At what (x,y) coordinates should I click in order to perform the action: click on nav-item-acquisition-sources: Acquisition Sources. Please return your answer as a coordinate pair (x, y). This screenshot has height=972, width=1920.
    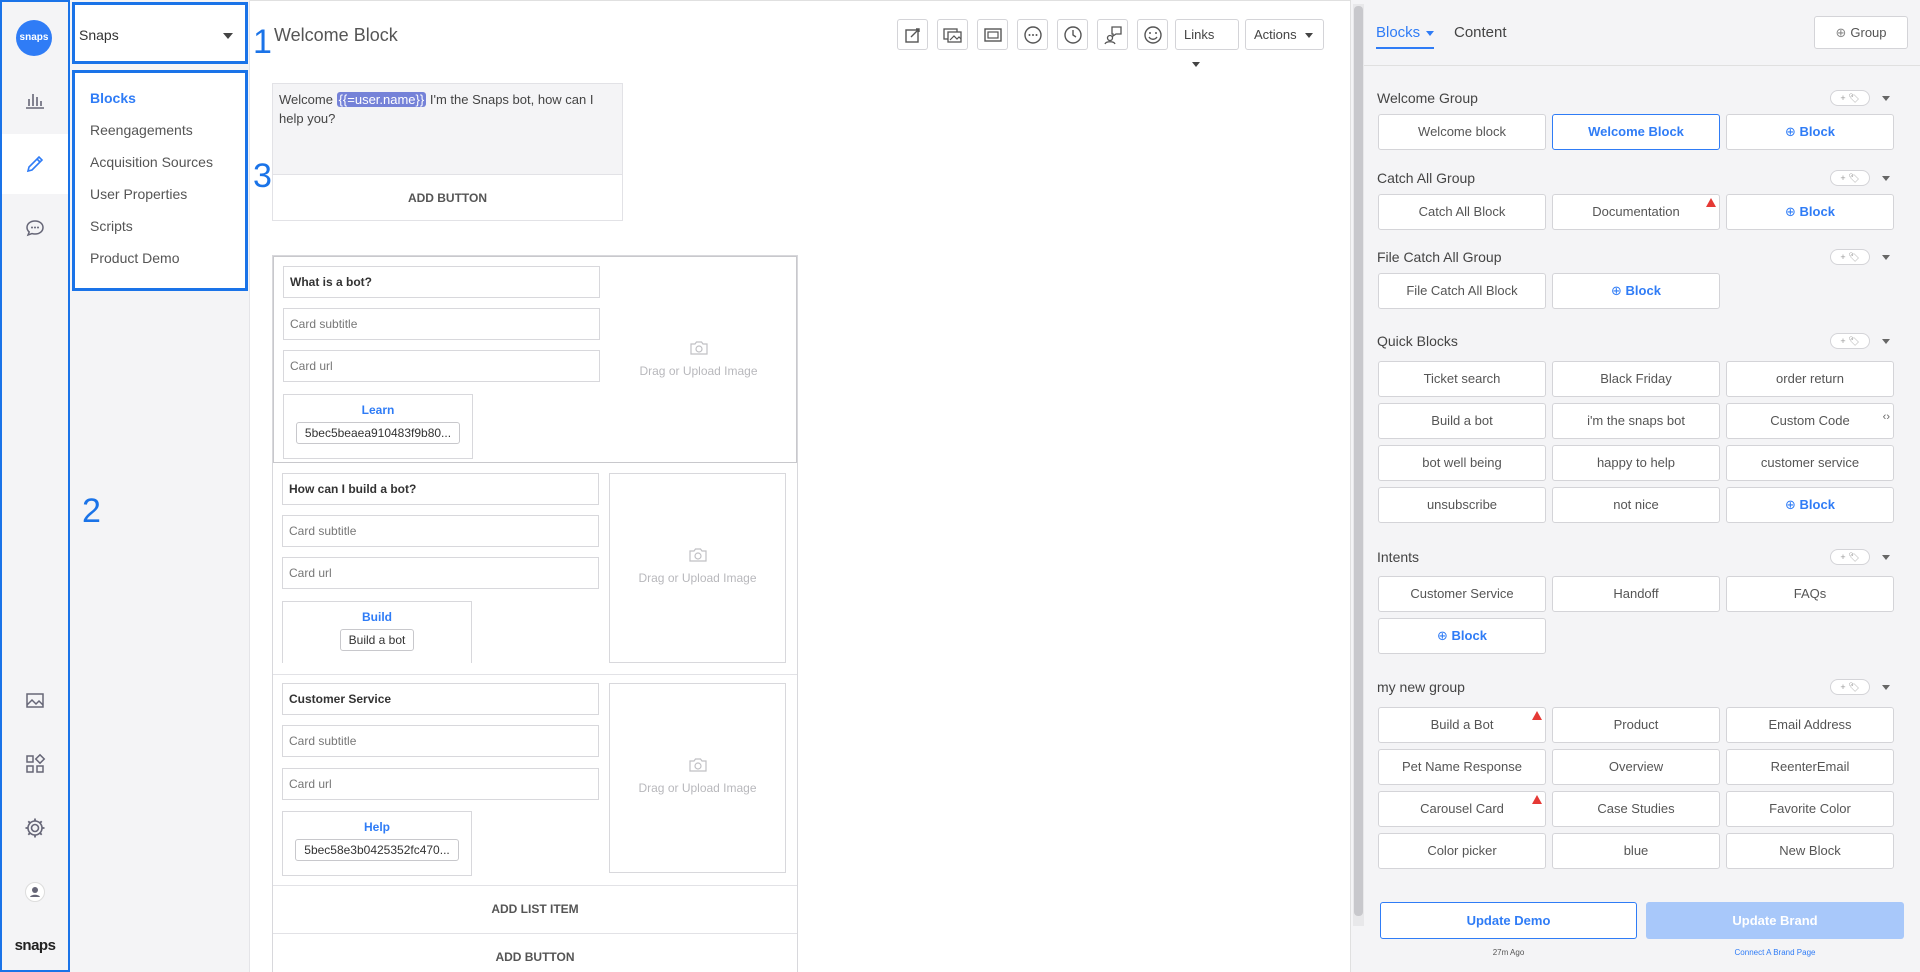
    Looking at the image, I should click on (151, 162).